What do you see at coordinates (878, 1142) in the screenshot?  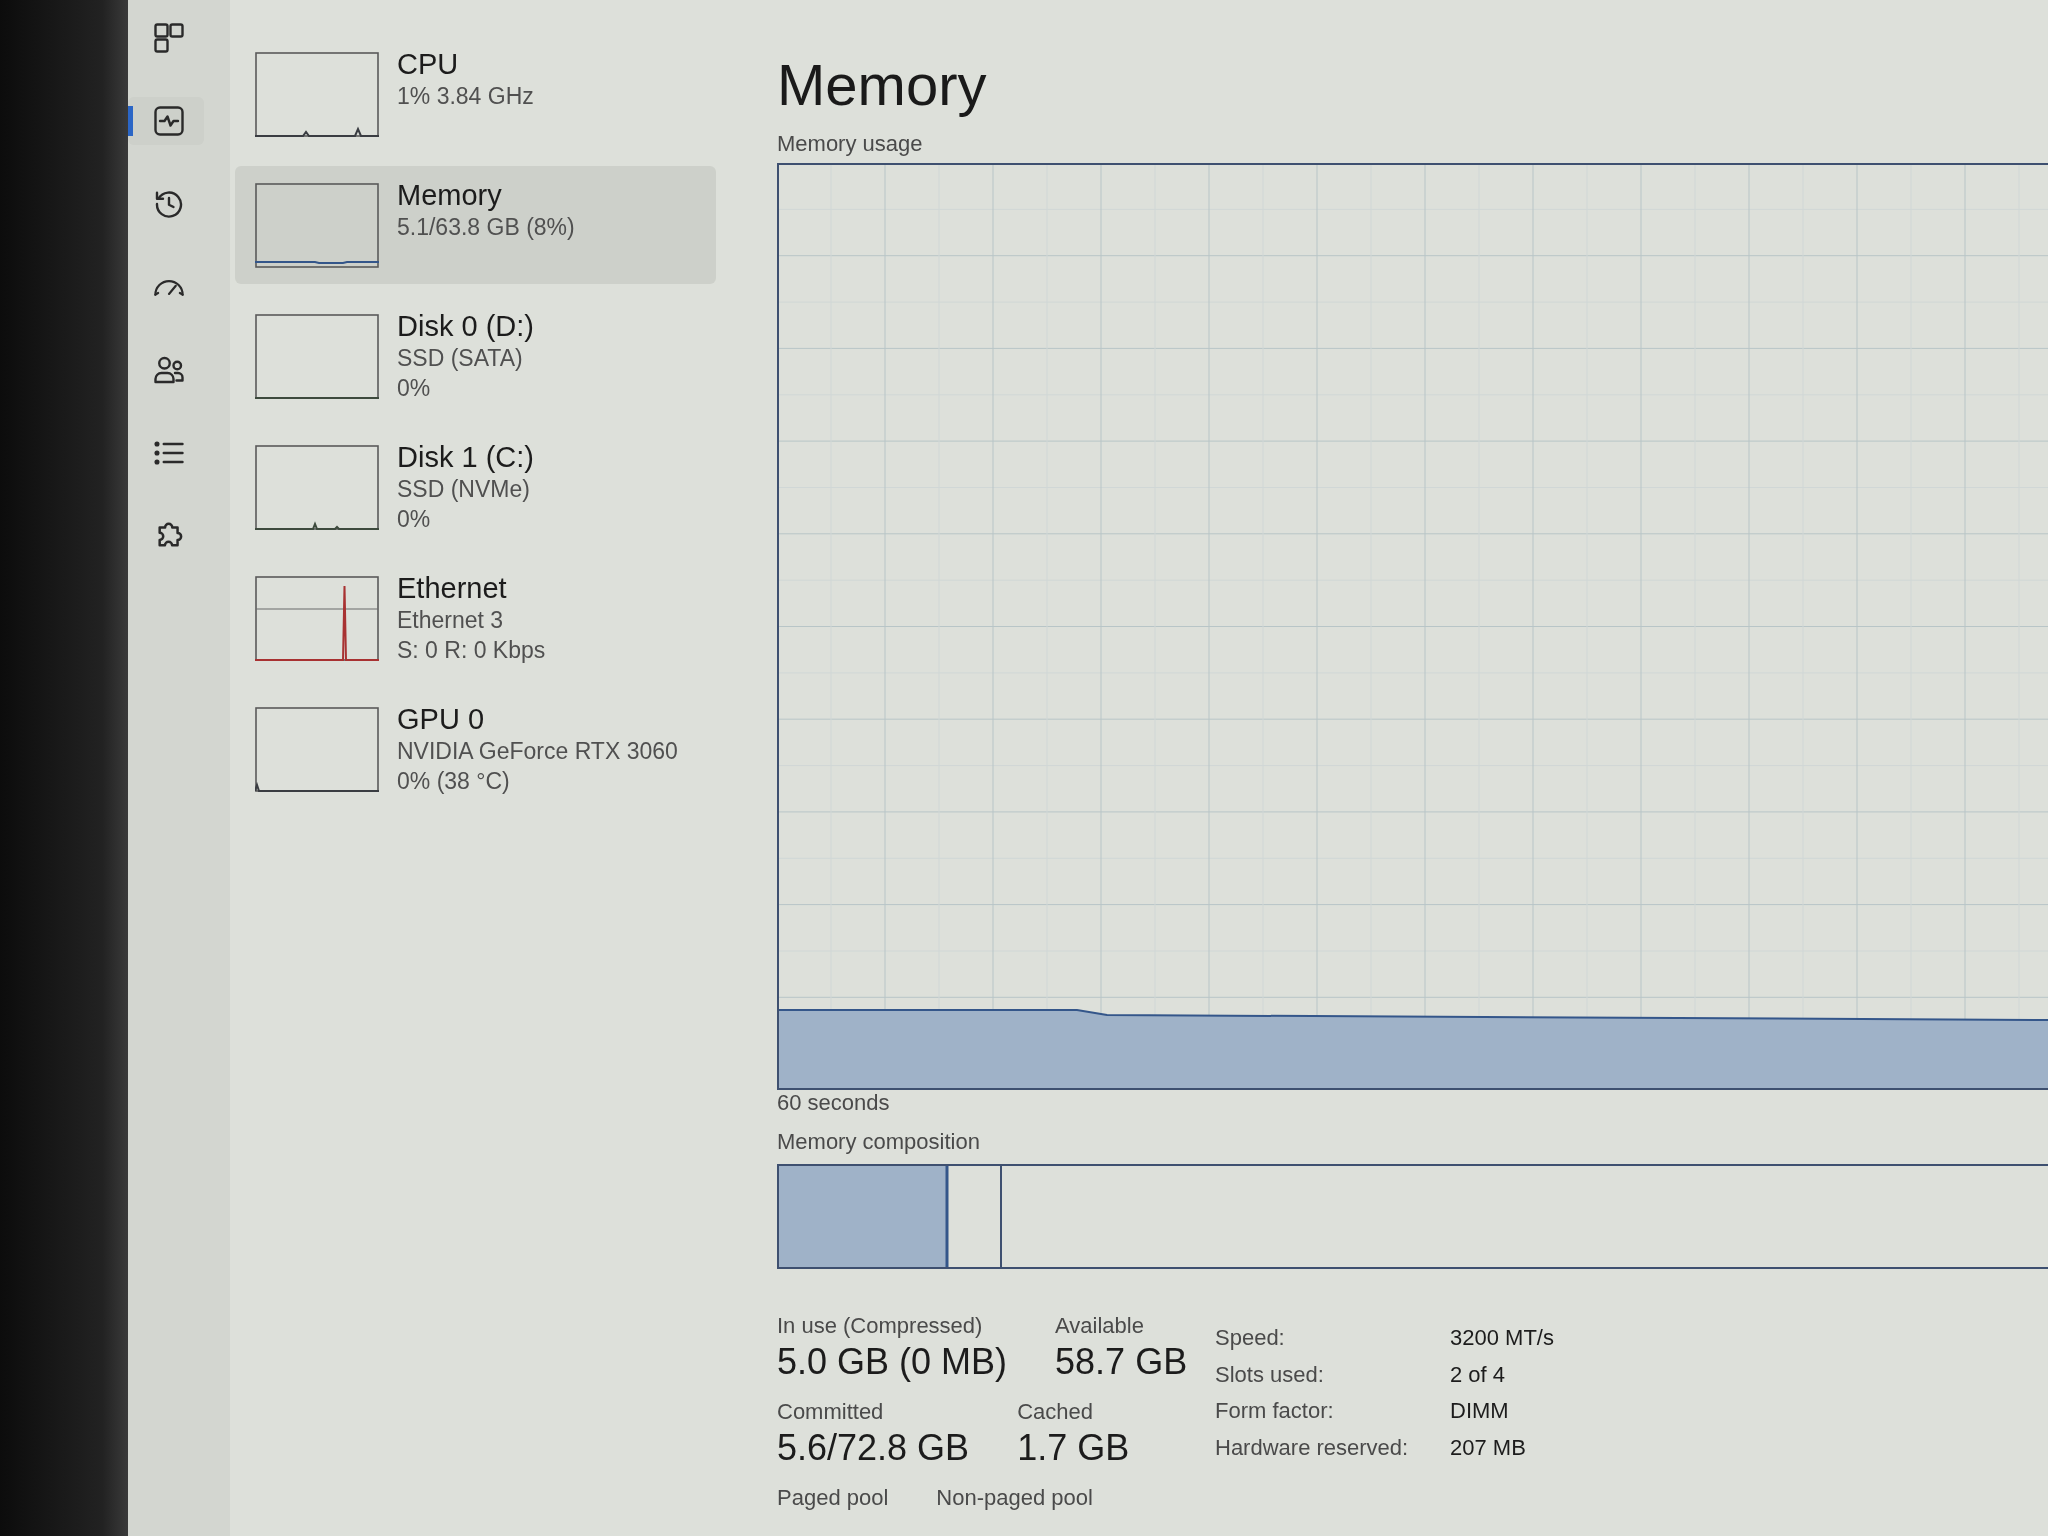 I see `chart-label: Memory composition` at bounding box center [878, 1142].